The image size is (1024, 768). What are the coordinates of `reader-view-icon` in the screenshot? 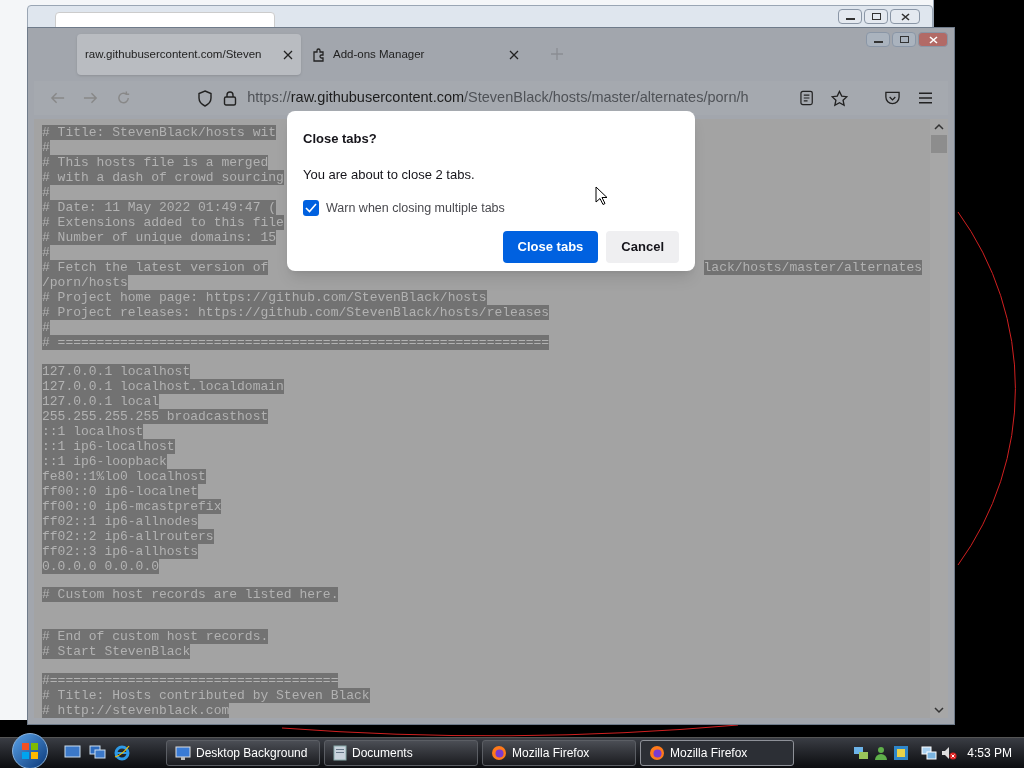 It's located at (806, 98).